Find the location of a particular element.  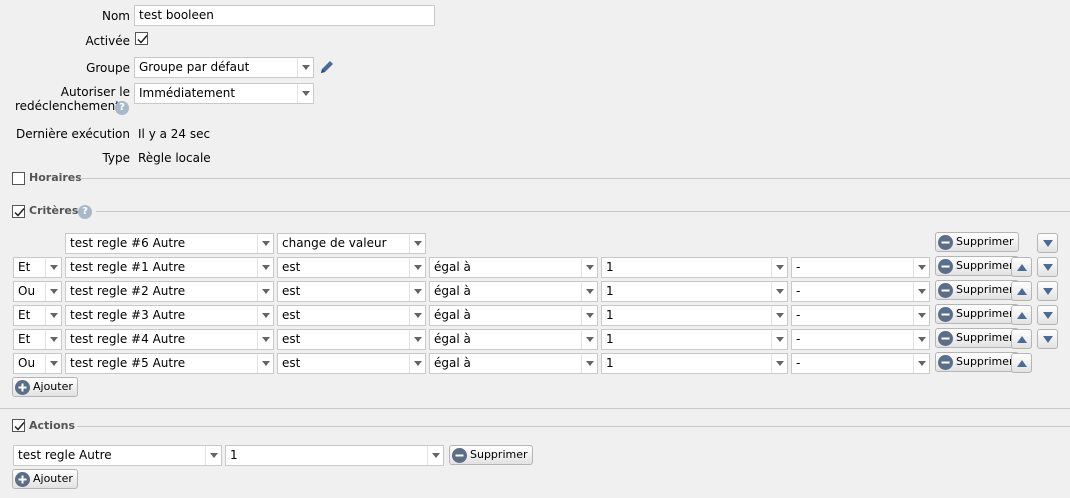

criteria-first-event-select: change de valeur is located at coordinates (351, 243).